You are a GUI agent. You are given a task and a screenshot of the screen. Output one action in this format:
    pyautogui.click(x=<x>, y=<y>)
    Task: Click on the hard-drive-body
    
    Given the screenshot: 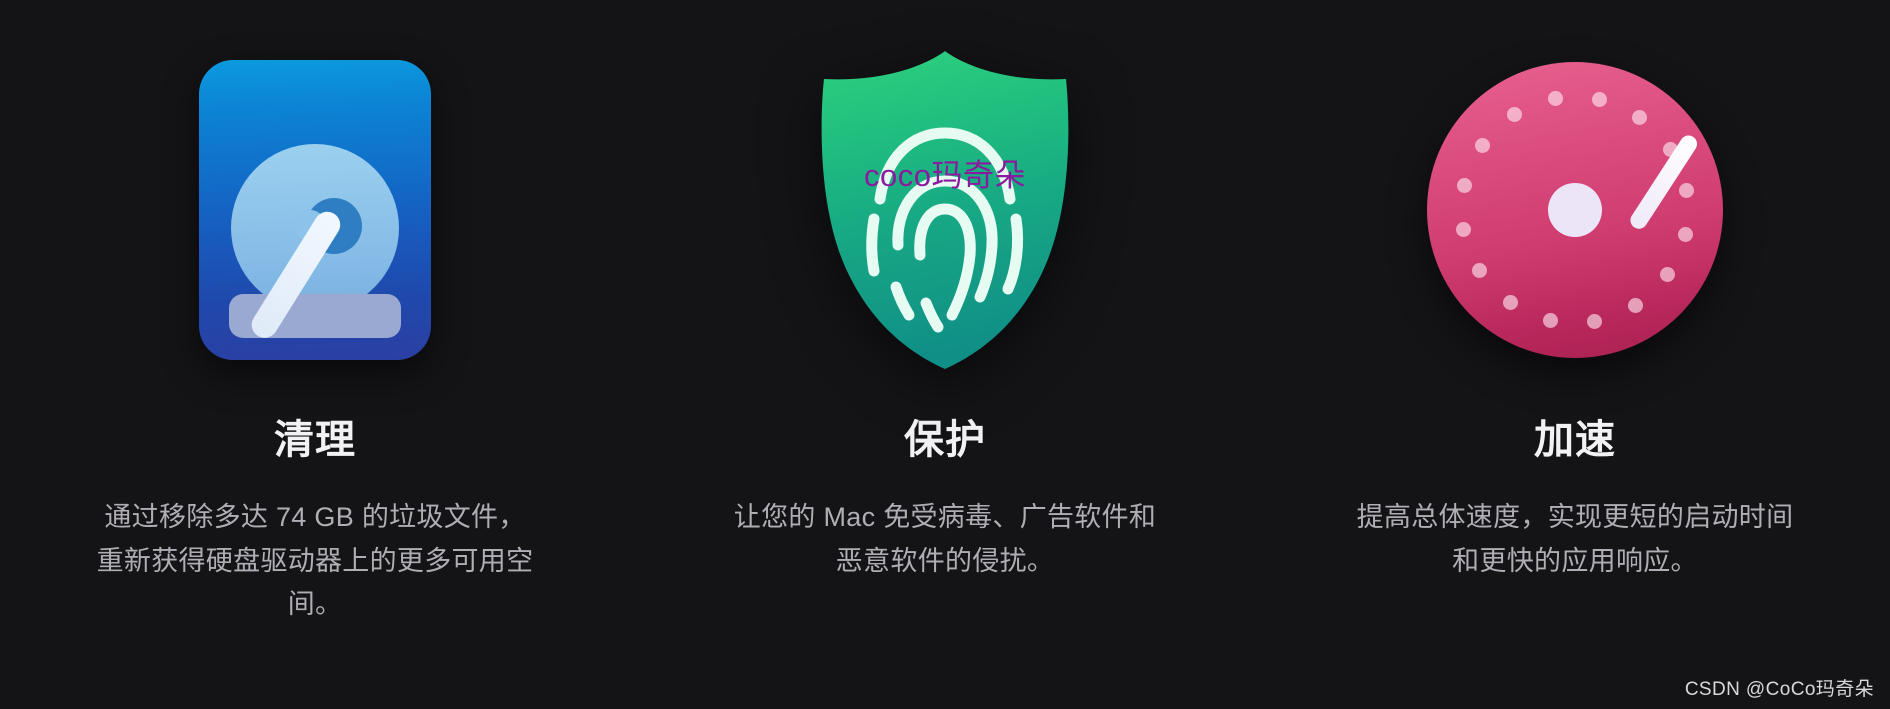 What is the action you would take?
    pyautogui.click(x=315, y=210)
    